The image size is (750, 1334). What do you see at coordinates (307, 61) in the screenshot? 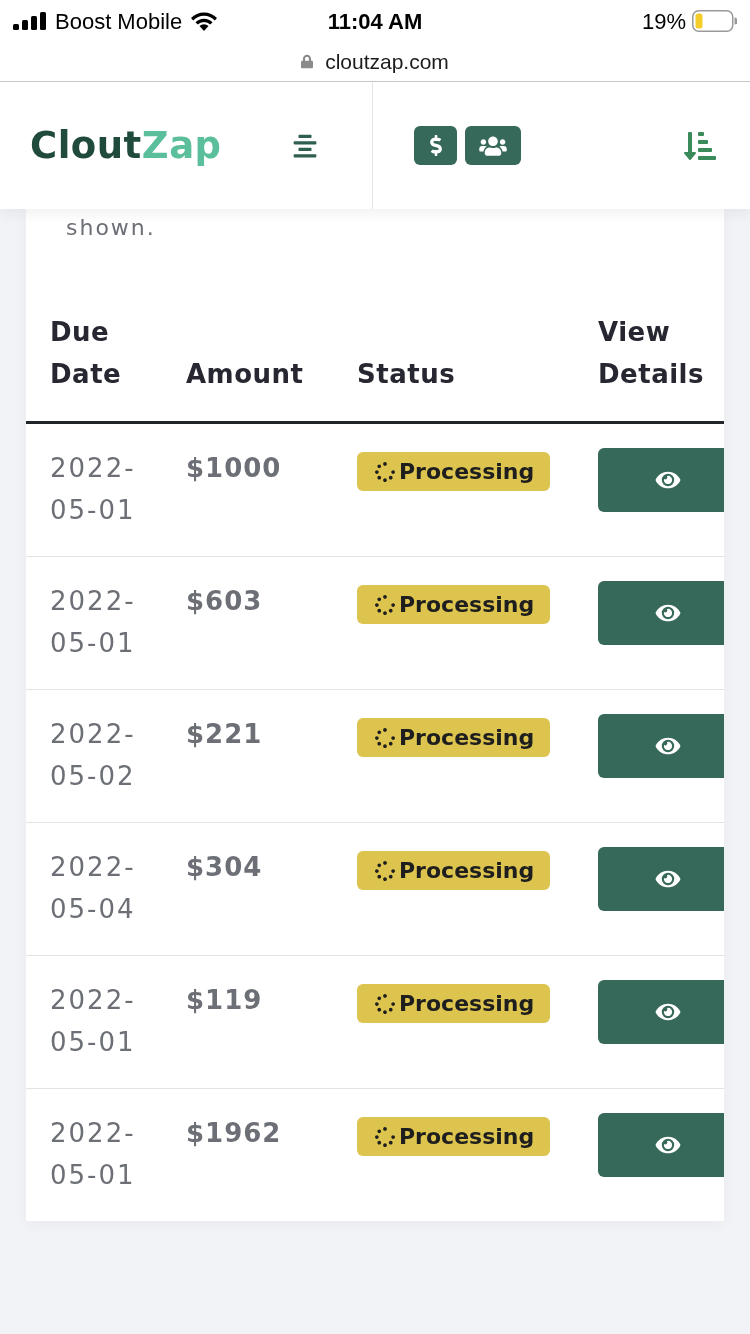
I see `lock-icon` at bounding box center [307, 61].